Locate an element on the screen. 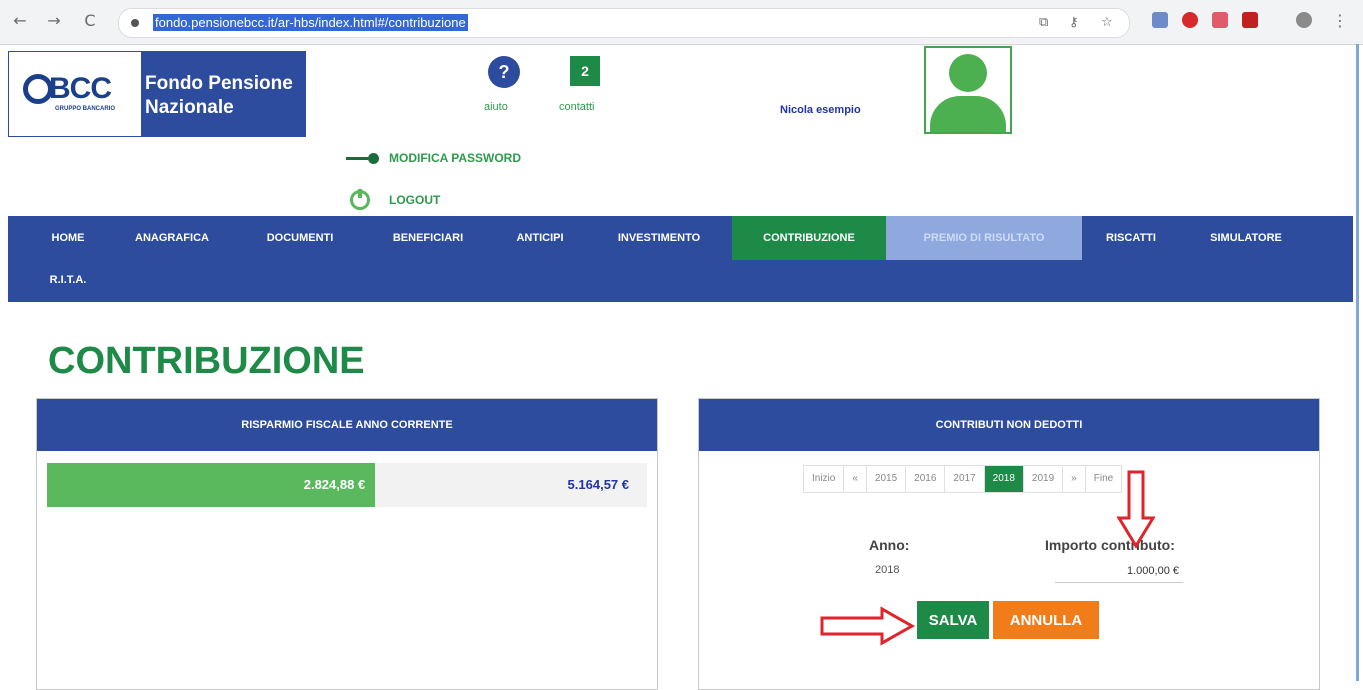  logout-link: LOGOUT is located at coordinates (414, 200).